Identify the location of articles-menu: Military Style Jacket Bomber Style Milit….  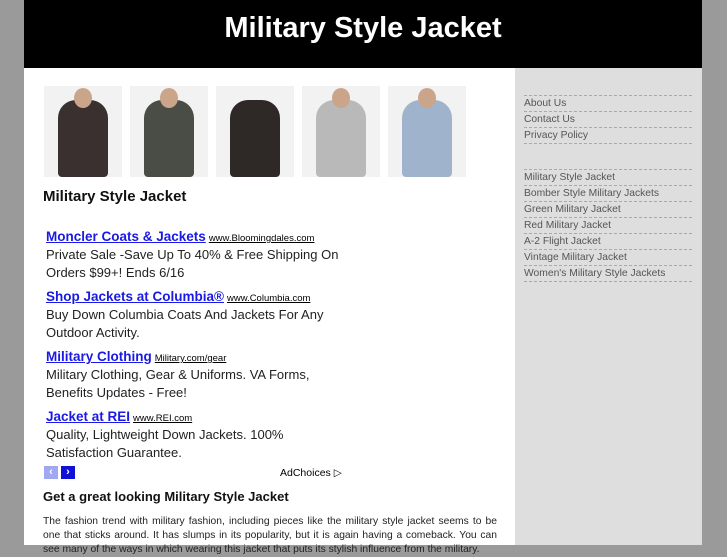
(608, 225).